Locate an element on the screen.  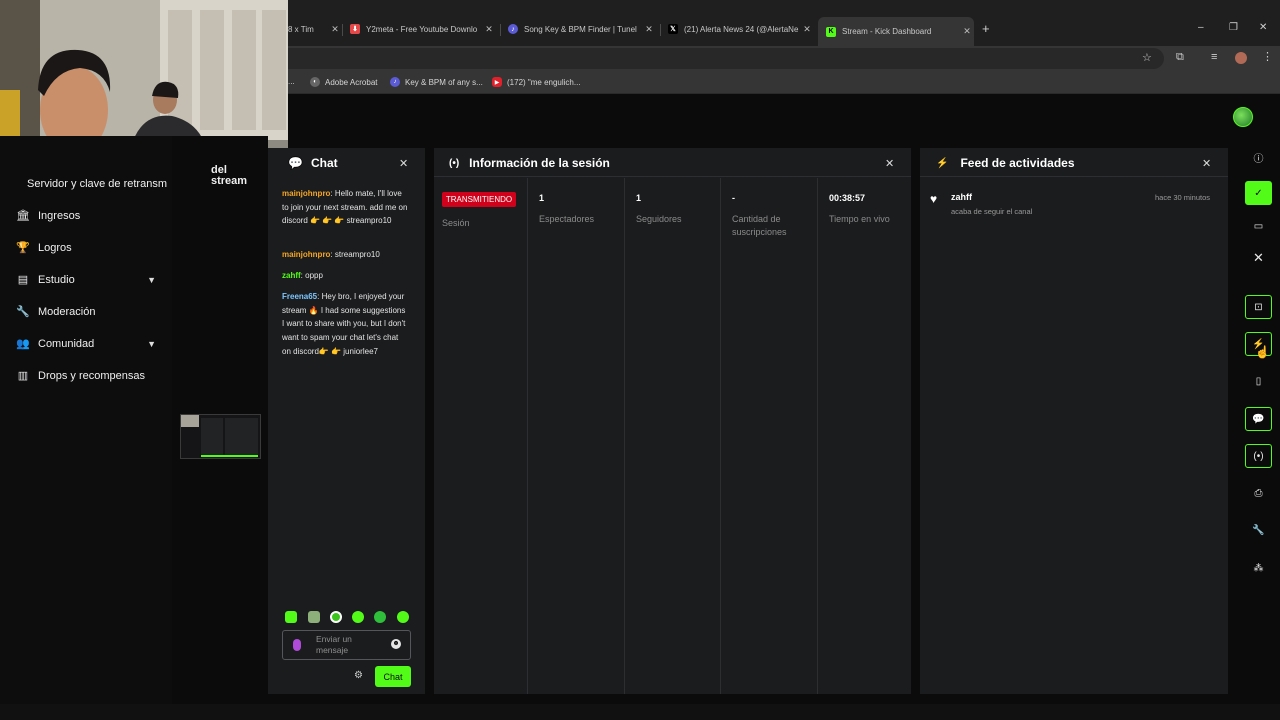
microphone-icon is located at coordinates (297, 645).